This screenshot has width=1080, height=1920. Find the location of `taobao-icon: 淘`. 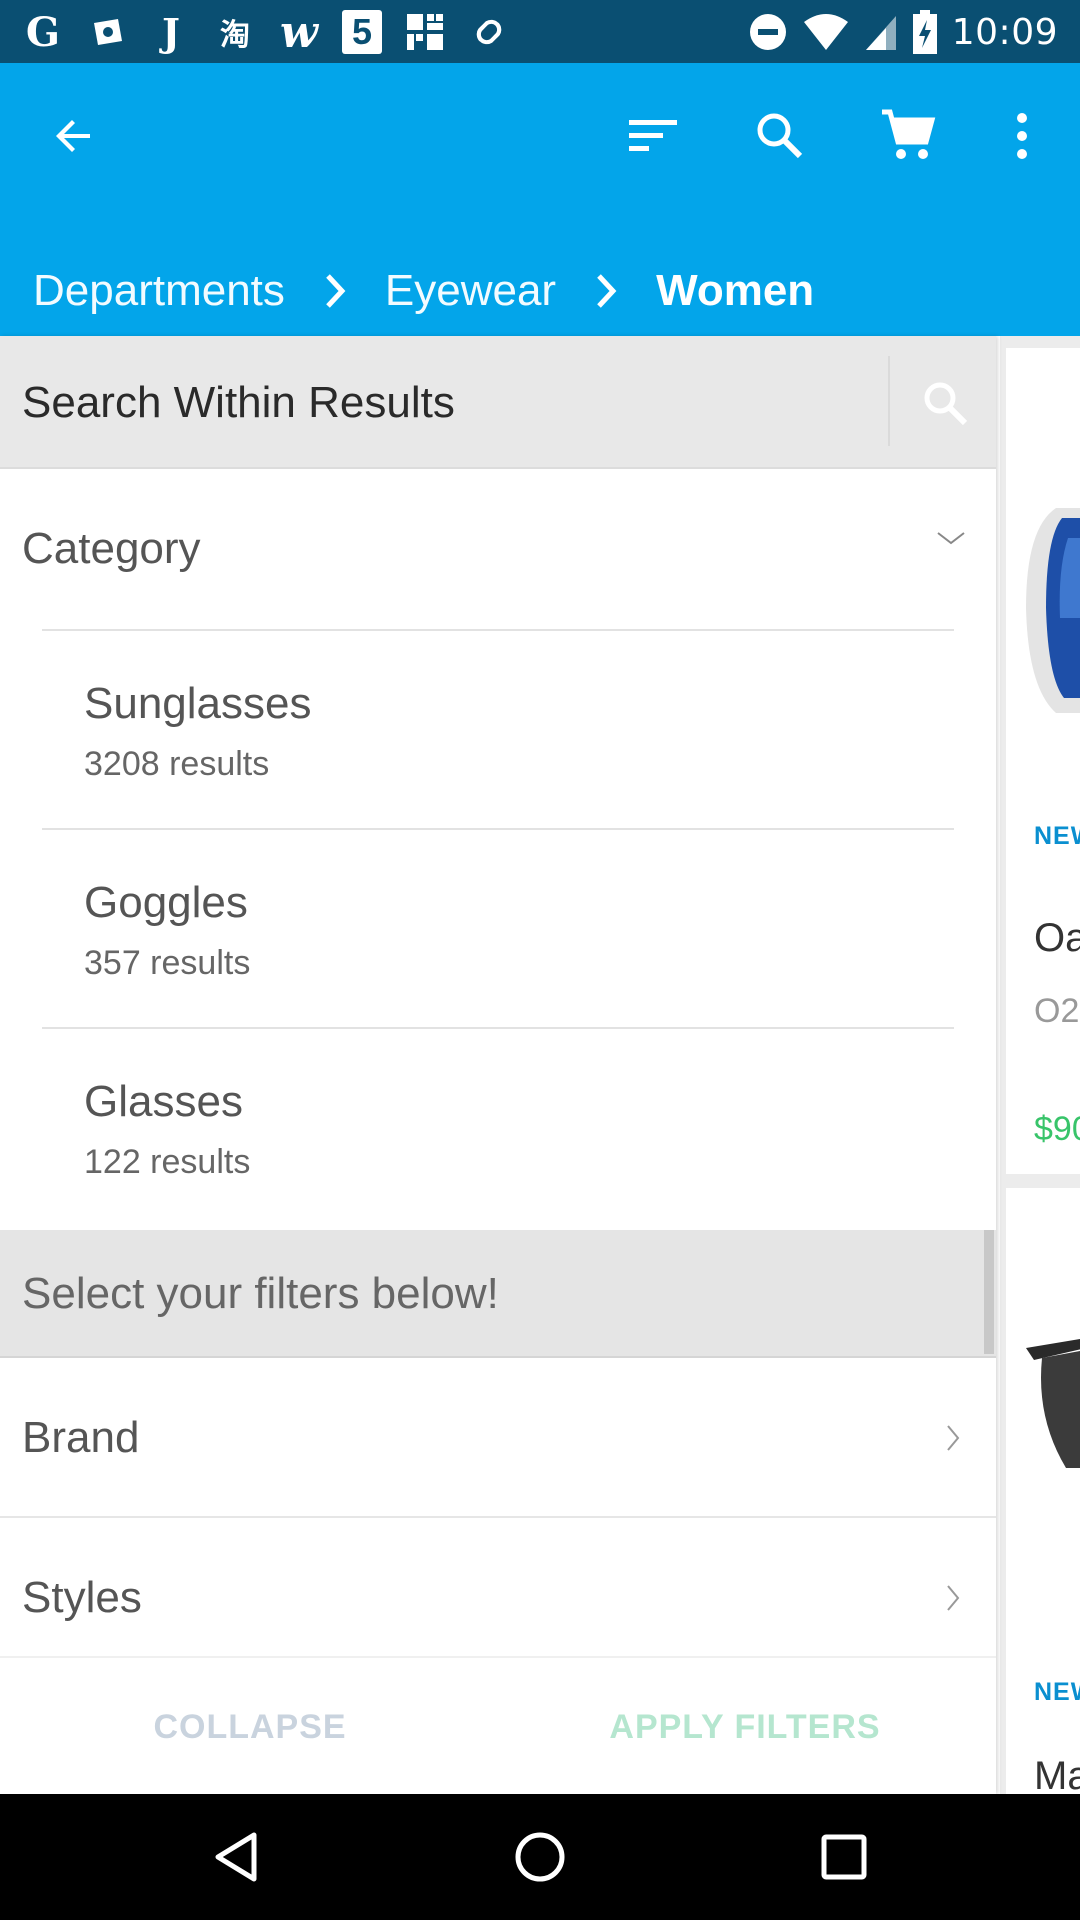

taobao-icon: 淘 is located at coordinates (235, 35).